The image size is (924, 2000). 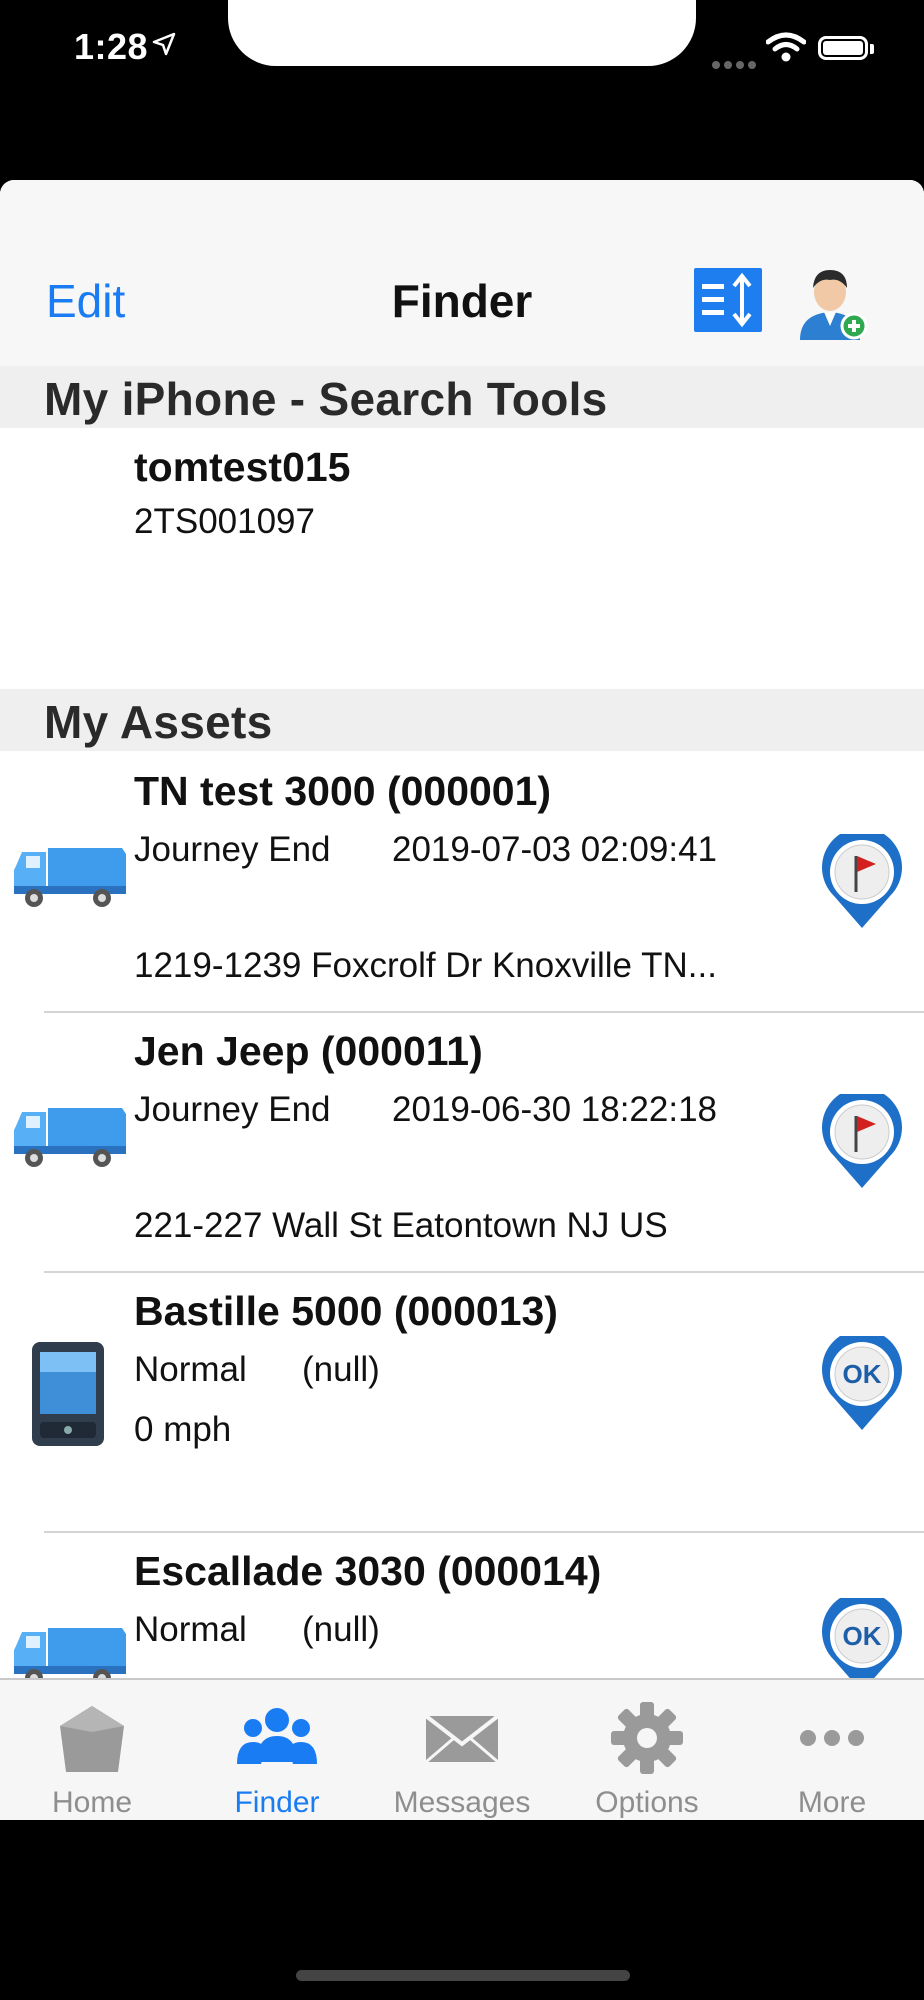 I want to click on tab-messages: Messages, so click(x=462, y=1750).